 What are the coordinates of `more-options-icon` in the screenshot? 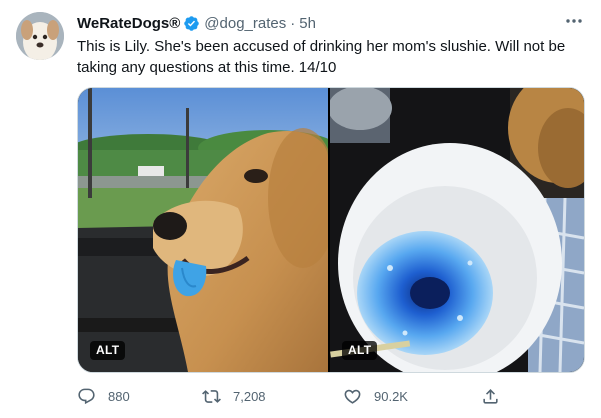 It's located at (574, 21).